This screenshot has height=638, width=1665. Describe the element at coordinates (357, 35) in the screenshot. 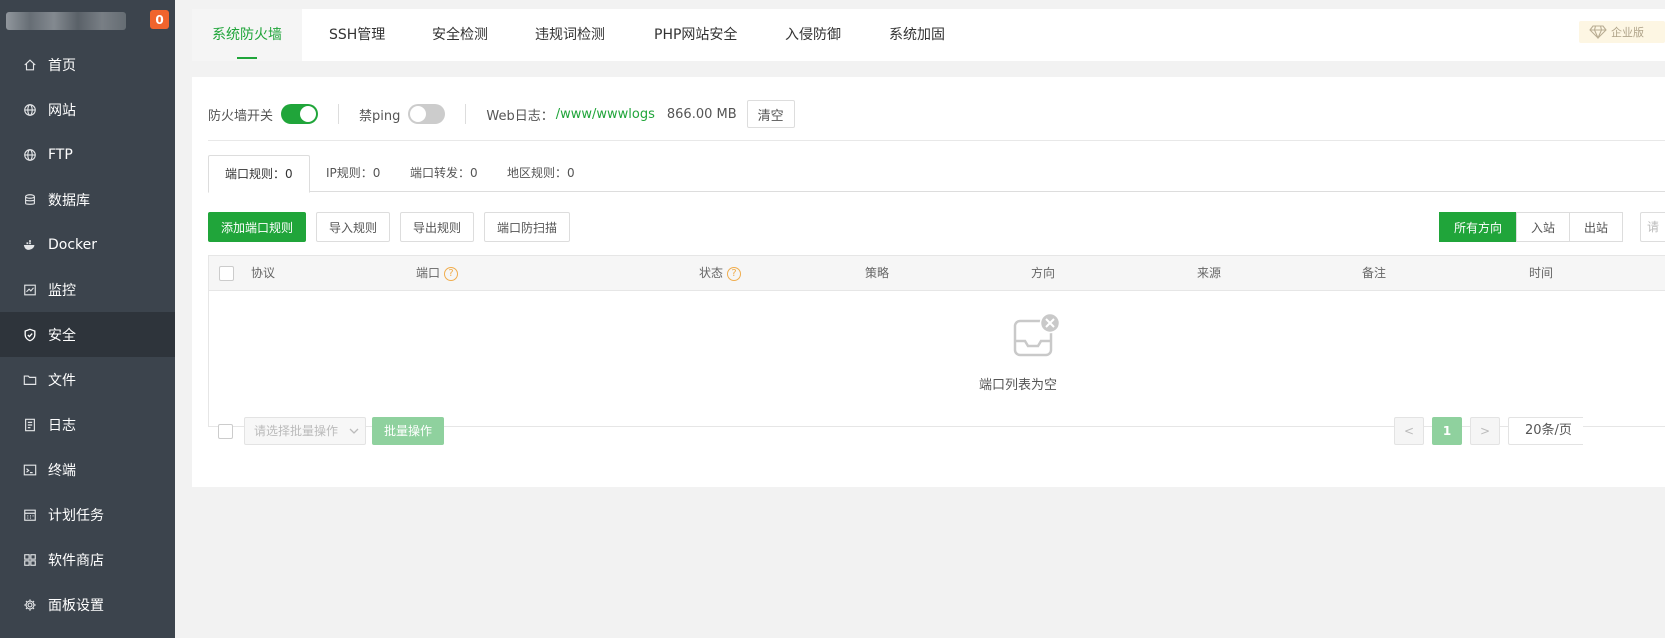

I see `tab-ssh: SSH管理` at that location.